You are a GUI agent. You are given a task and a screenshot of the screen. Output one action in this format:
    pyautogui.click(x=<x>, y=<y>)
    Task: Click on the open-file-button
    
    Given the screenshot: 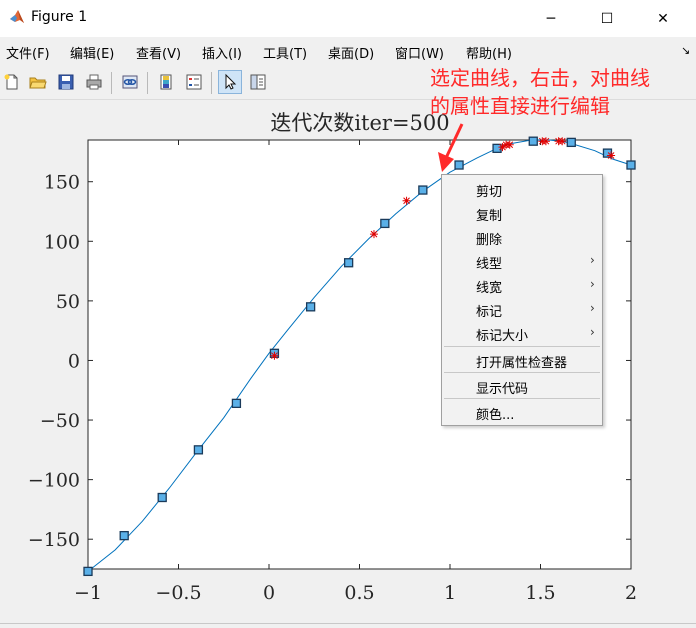 What is the action you would take?
    pyautogui.click(x=38, y=82)
    